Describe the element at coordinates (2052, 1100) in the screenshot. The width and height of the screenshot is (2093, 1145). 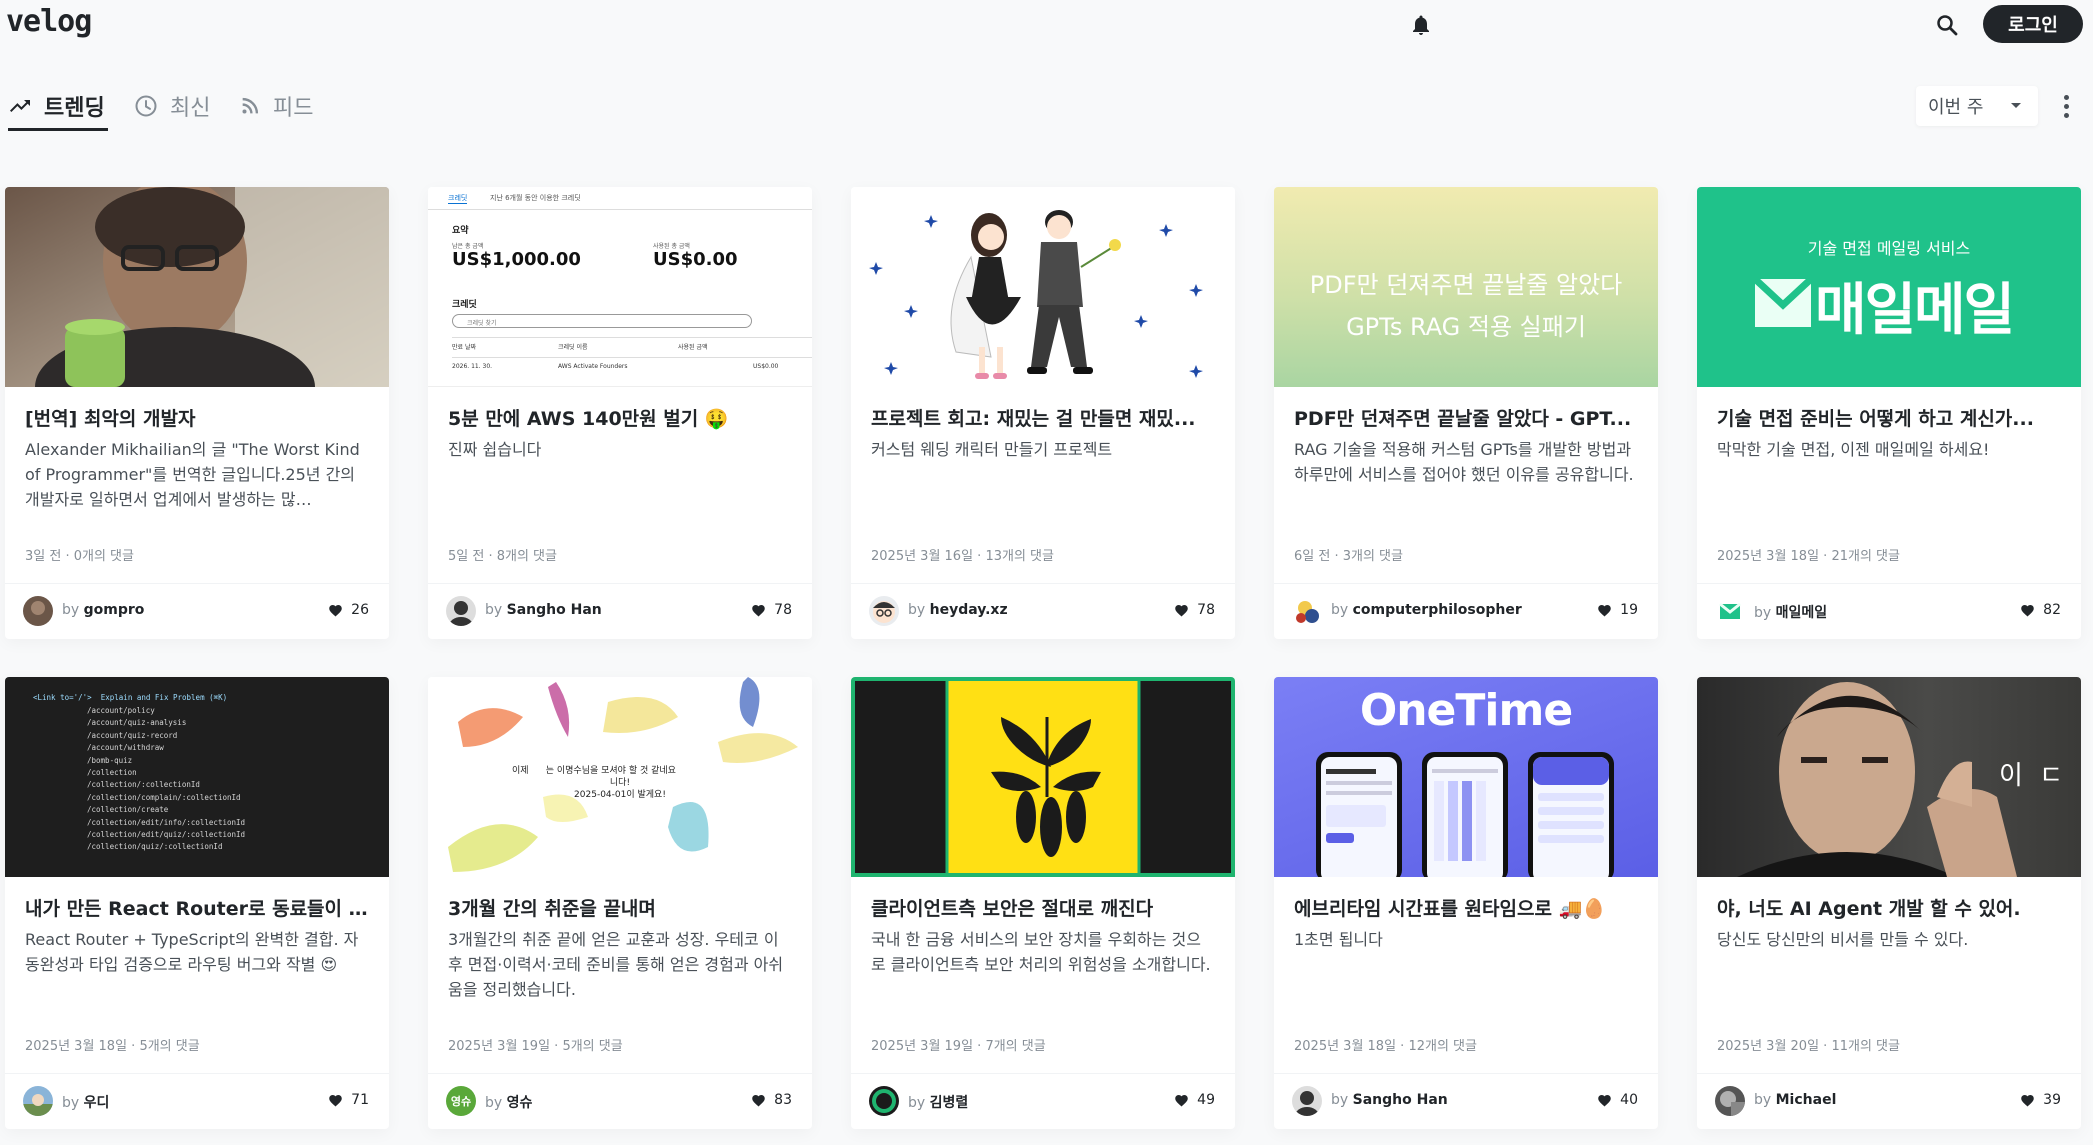
I see `like-number: 39` at that location.